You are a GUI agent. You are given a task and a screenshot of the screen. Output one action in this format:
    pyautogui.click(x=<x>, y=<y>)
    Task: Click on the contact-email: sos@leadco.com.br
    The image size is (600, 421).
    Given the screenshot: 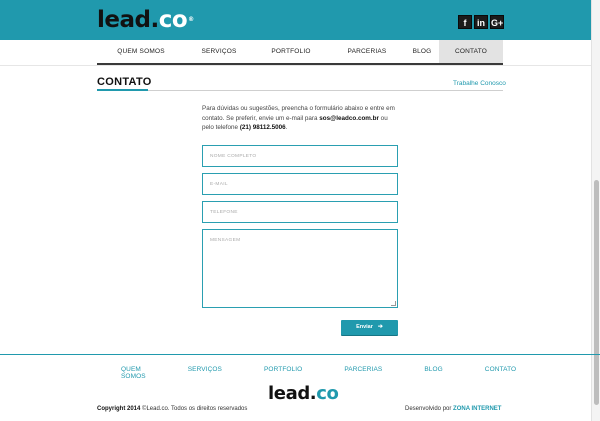 What is the action you would take?
    pyautogui.click(x=349, y=118)
    